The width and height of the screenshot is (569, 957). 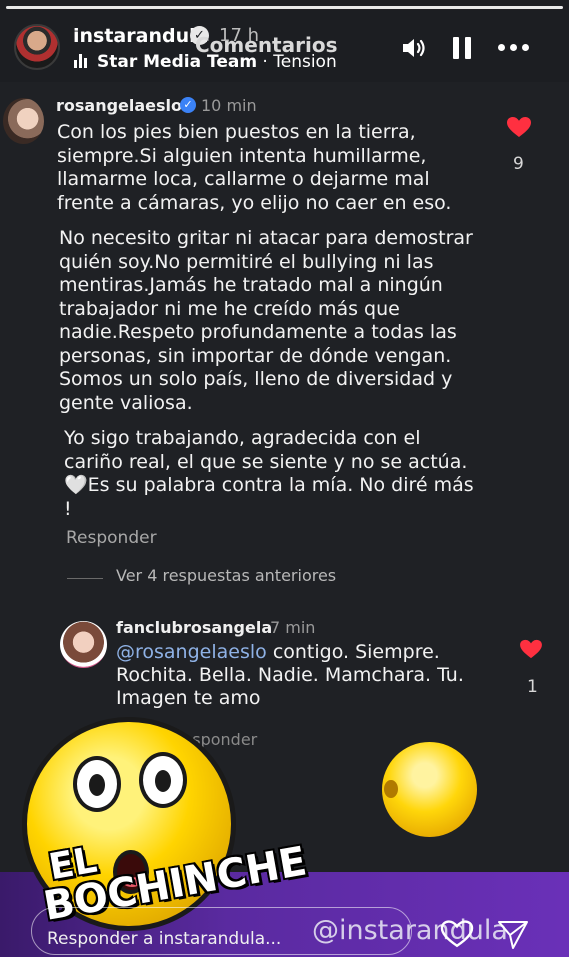 What do you see at coordinates (194, 627) in the screenshot?
I see `reply-username: fanclubrosangela` at bounding box center [194, 627].